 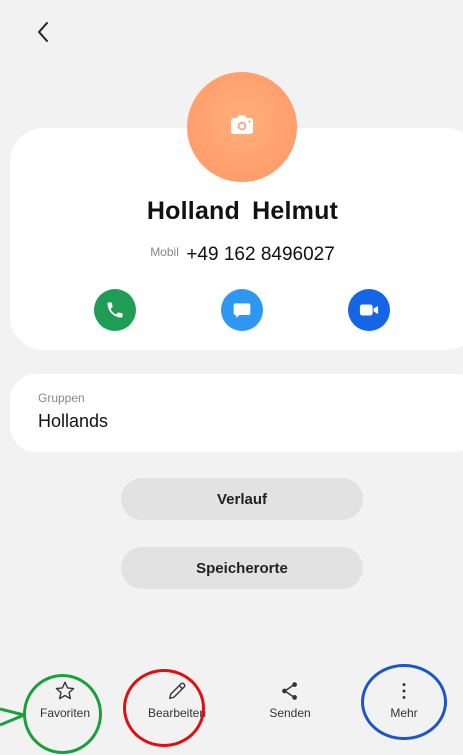 I want to click on video-call-button, so click(x=369, y=310).